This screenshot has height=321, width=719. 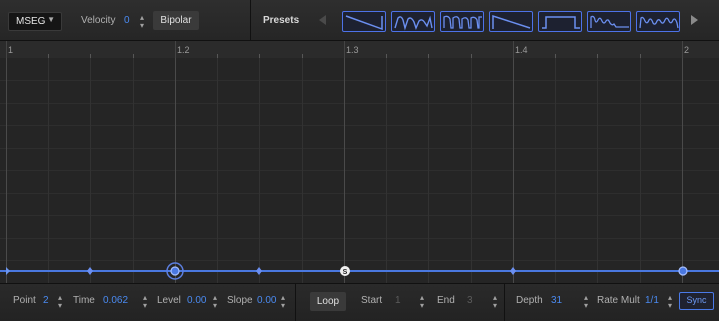 What do you see at coordinates (529, 300) in the screenshot?
I see `depth-label: Depth` at bounding box center [529, 300].